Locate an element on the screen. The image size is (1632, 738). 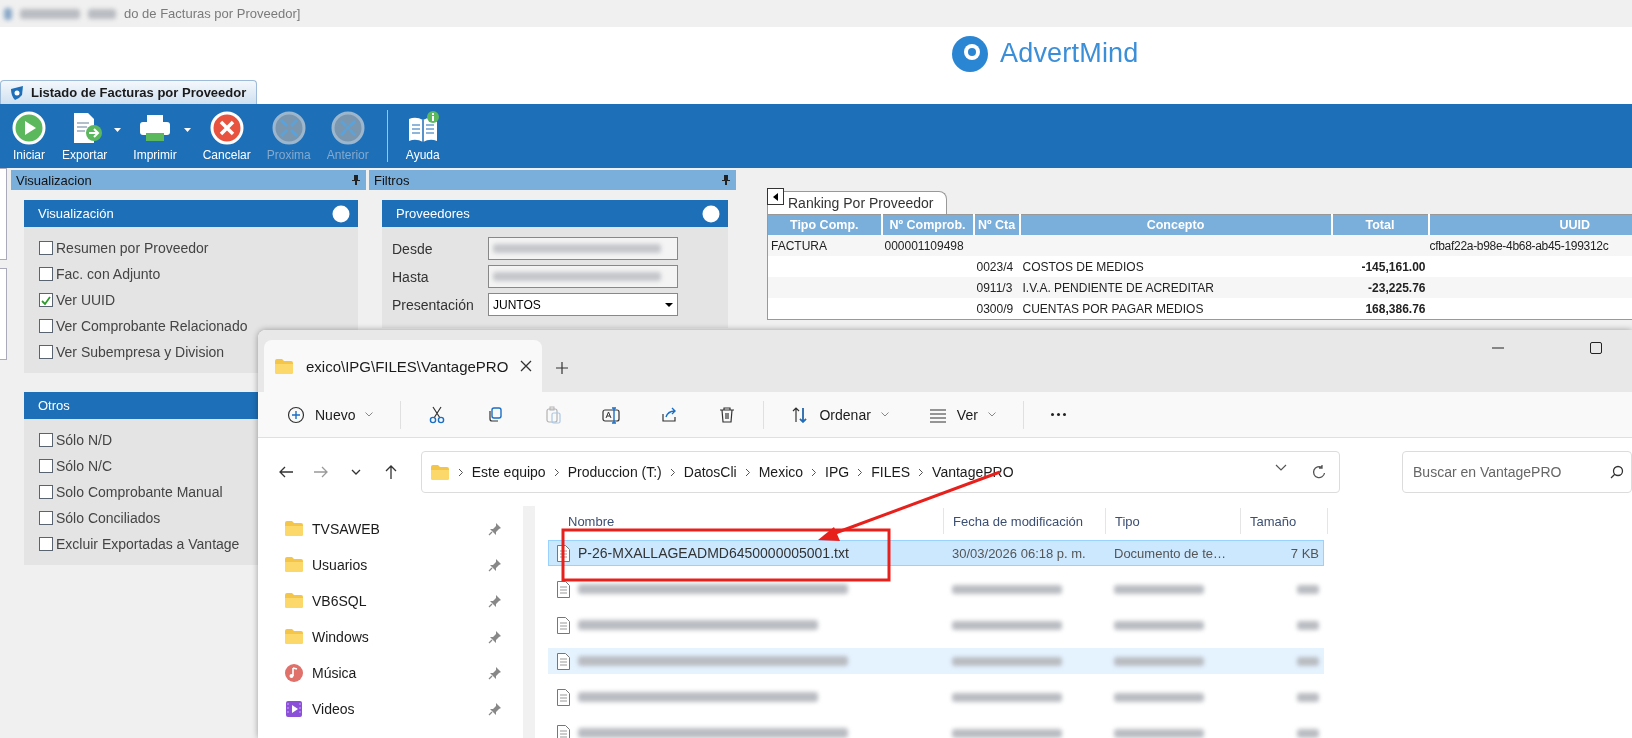
command-button: Ver is located at coordinates (962, 414).